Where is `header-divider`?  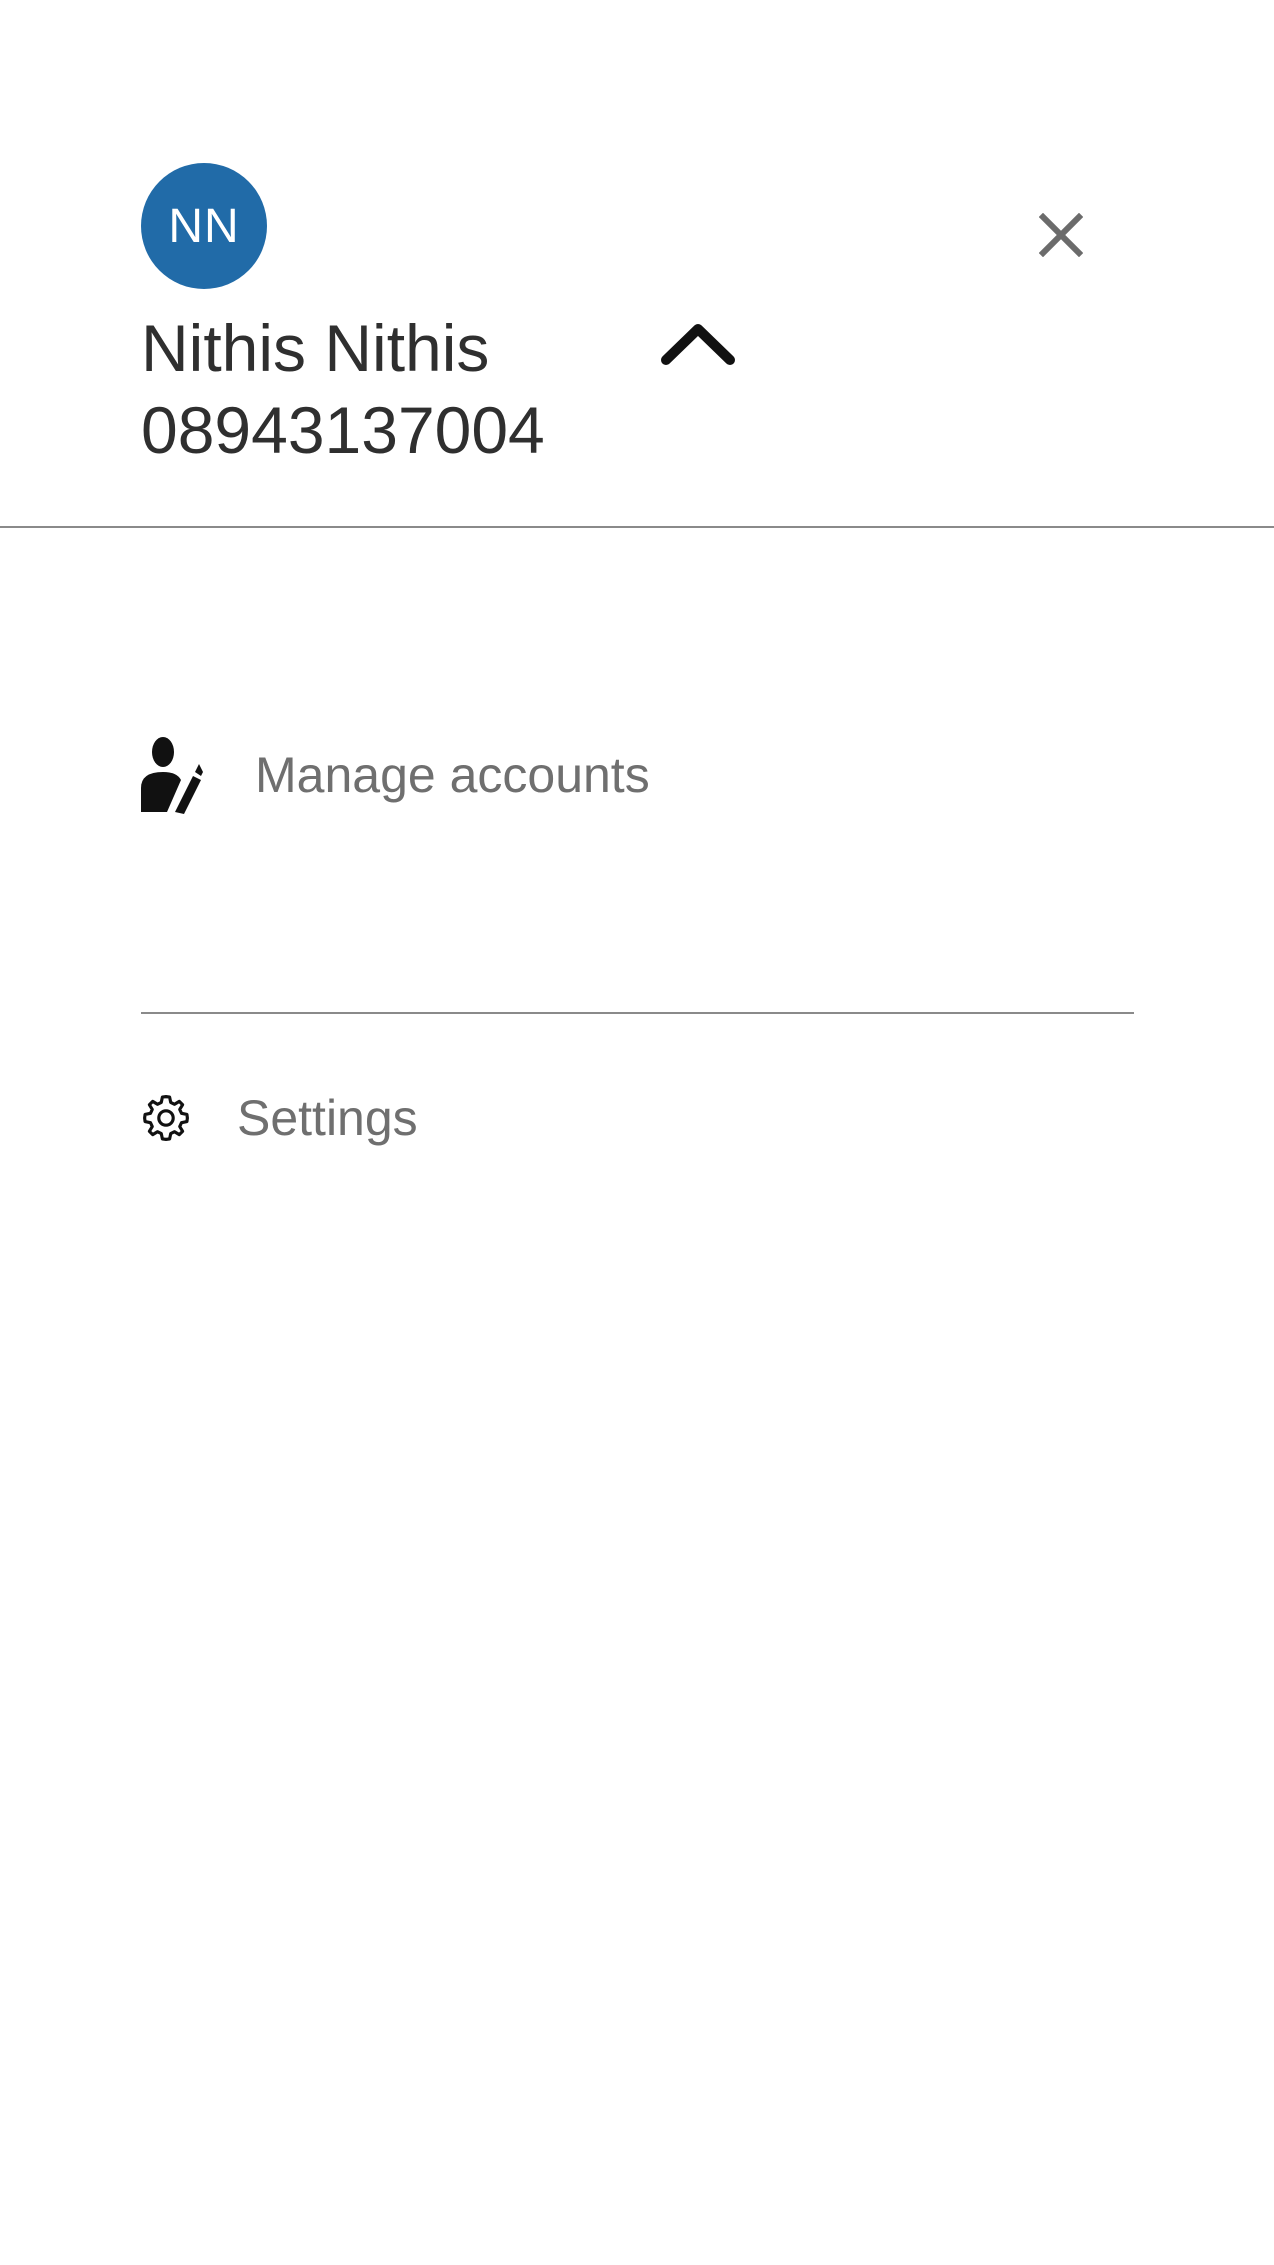 header-divider is located at coordinates (637, 527).